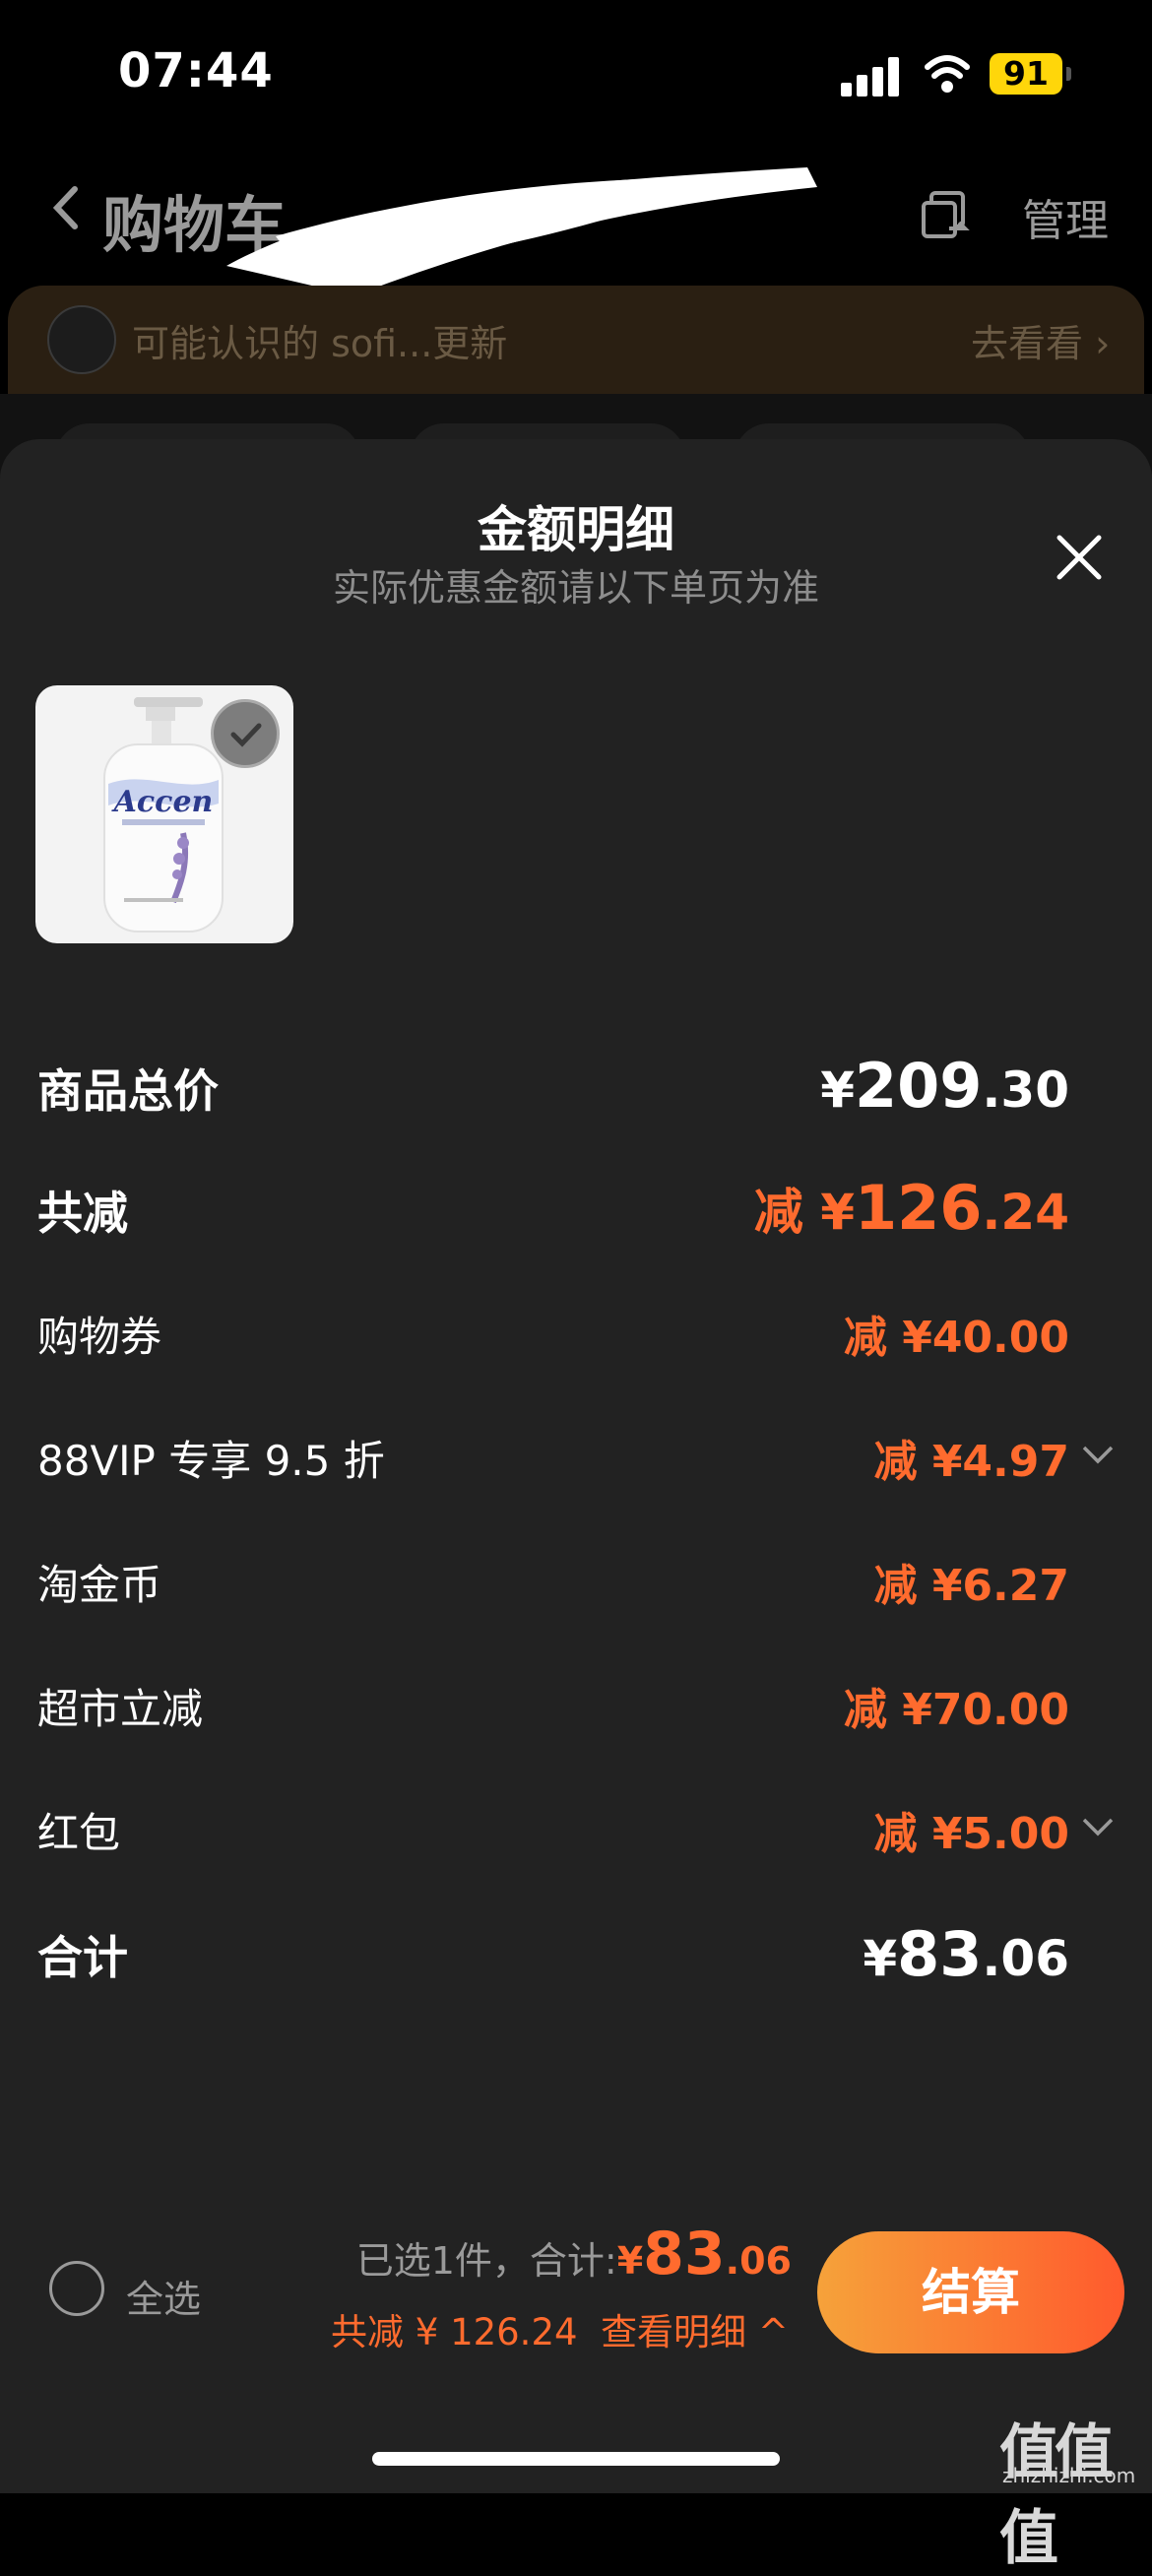 This screenshot has height=2576, width=1152. I want to click on avatar, so click(81, 339).